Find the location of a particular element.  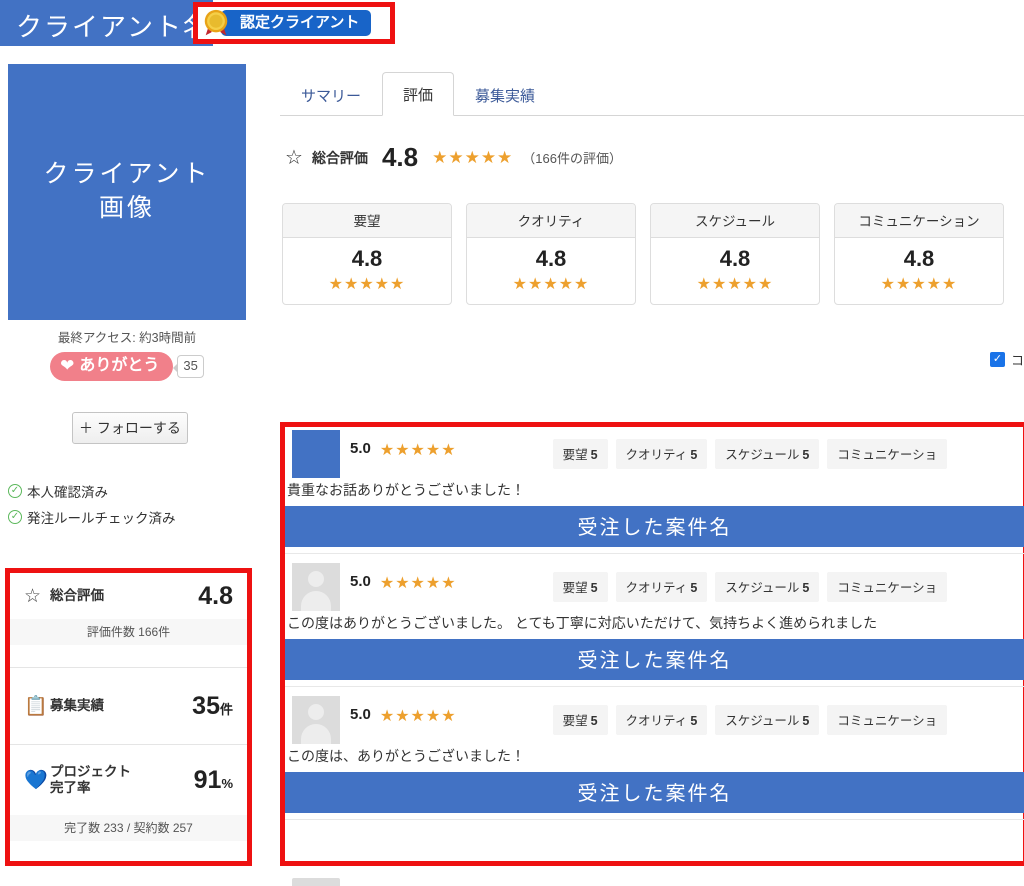

verification-order-rule: ✓ 発注ルールチェック済み is located at coordinates (92, 517).